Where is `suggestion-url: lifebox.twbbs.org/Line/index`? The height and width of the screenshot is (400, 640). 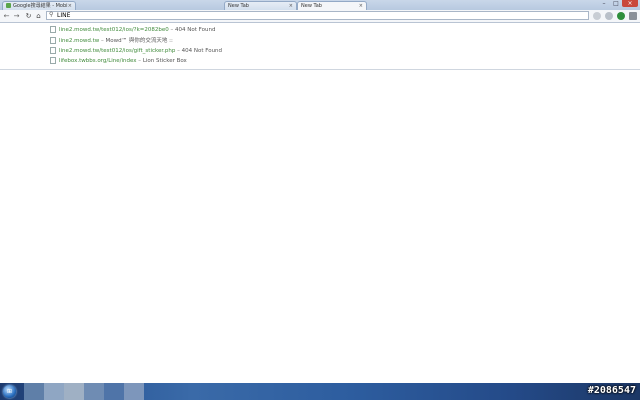 suggestion-url: lifebox.twbbs.org/Line/index is located at coordinates (98, 61).